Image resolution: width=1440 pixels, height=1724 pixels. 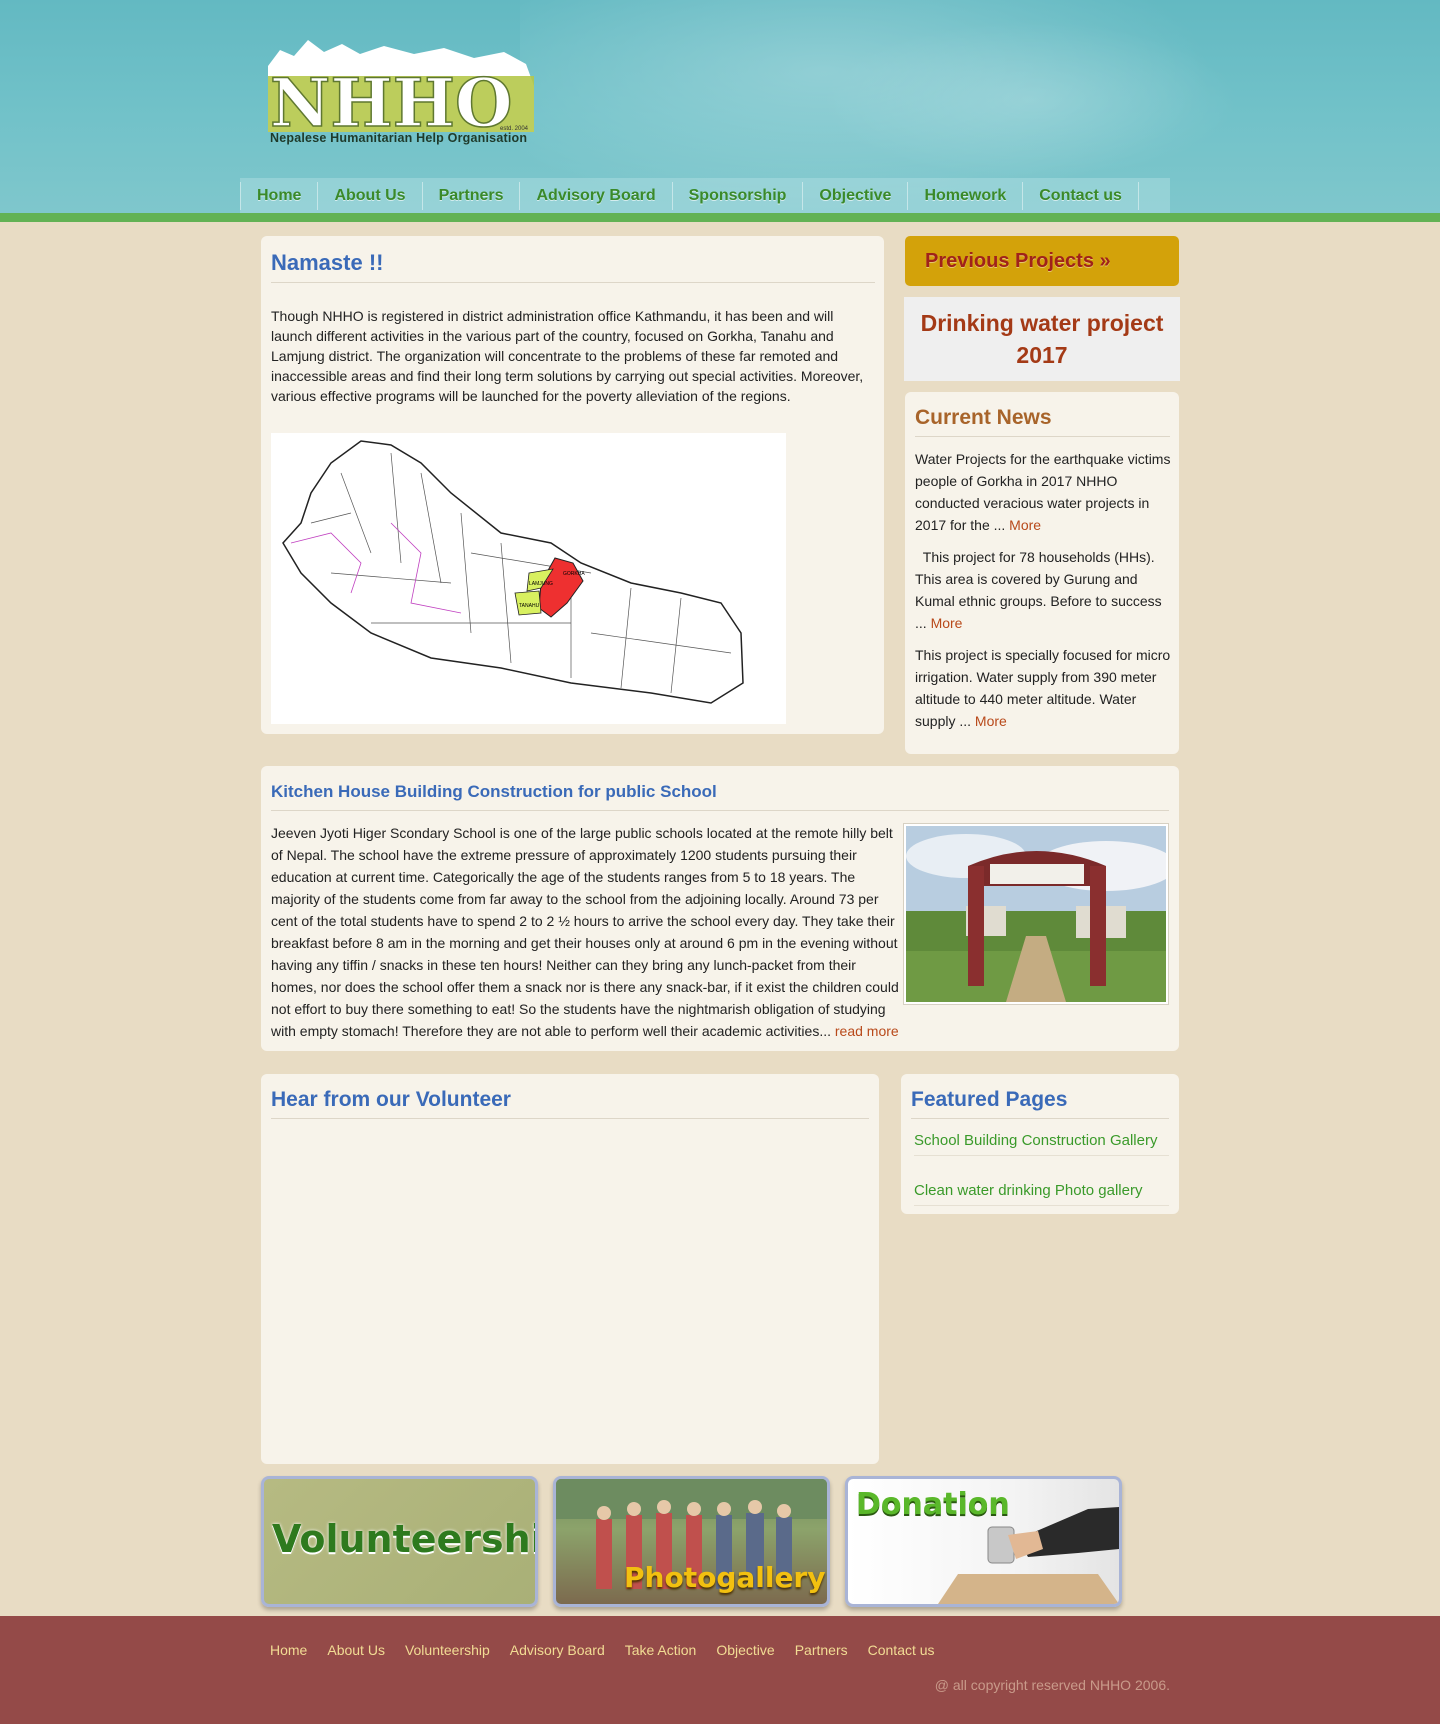 What do you see at coordinates (369, 196) in the screenshot?
I see `nav-about-us: About Us` at bounding box center [369, 196].